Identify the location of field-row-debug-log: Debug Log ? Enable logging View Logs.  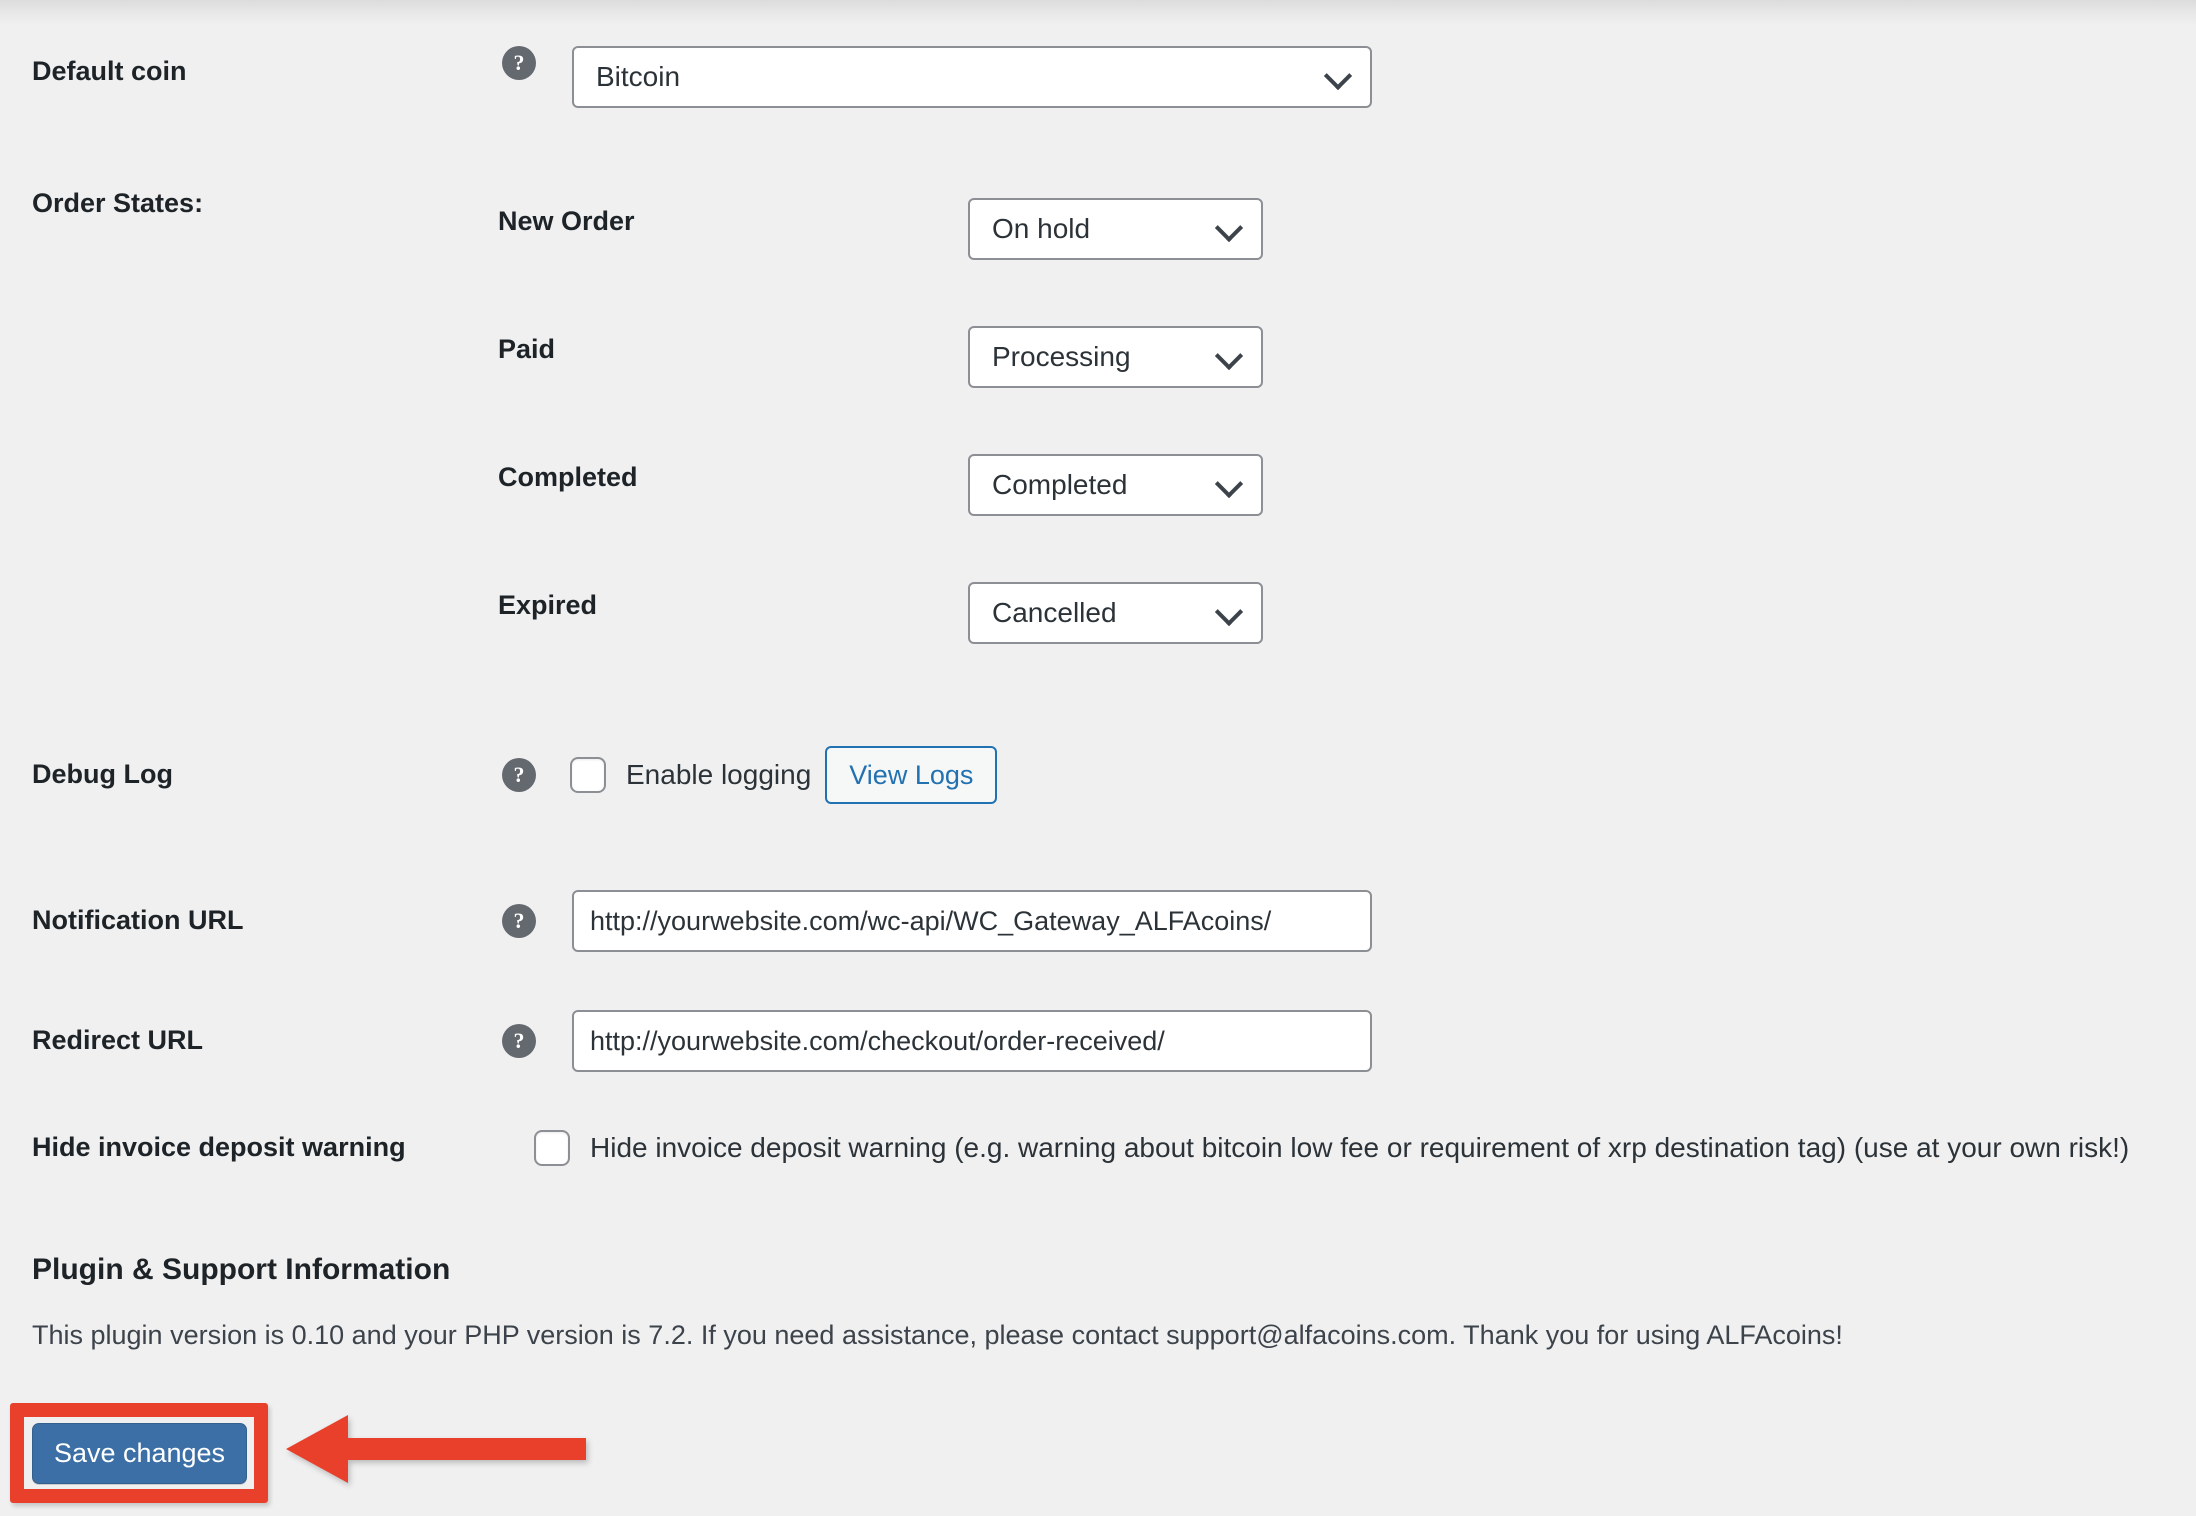
(515, 775).